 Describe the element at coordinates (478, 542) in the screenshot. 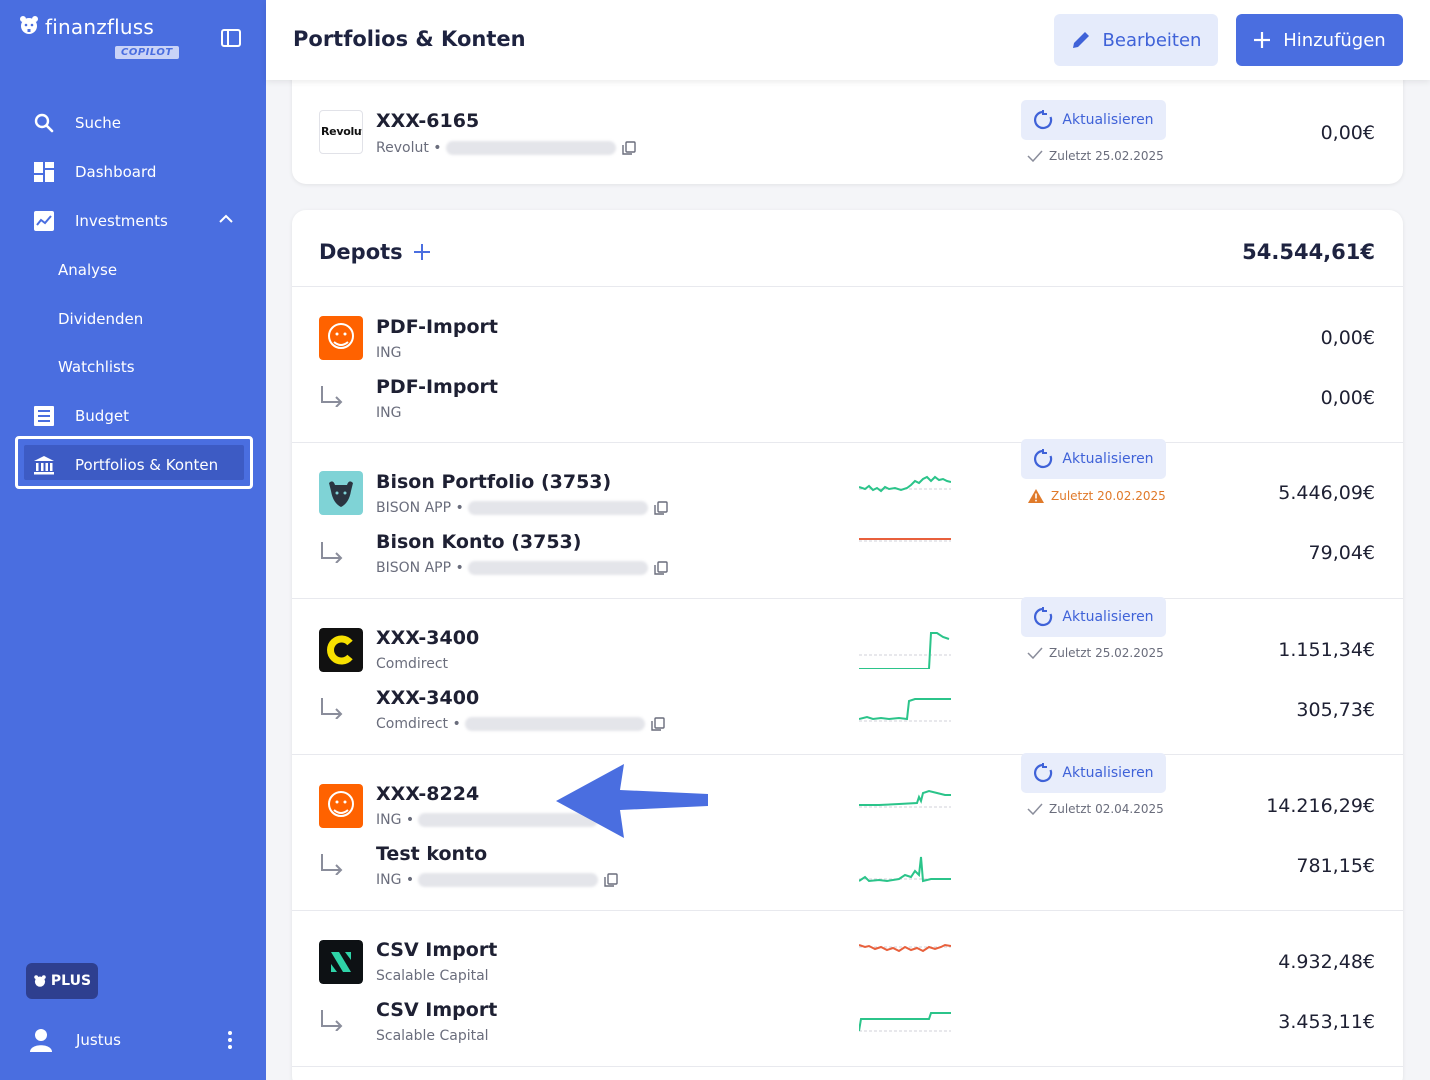

I see `account-title: Bison Konto (3753)` at that location.